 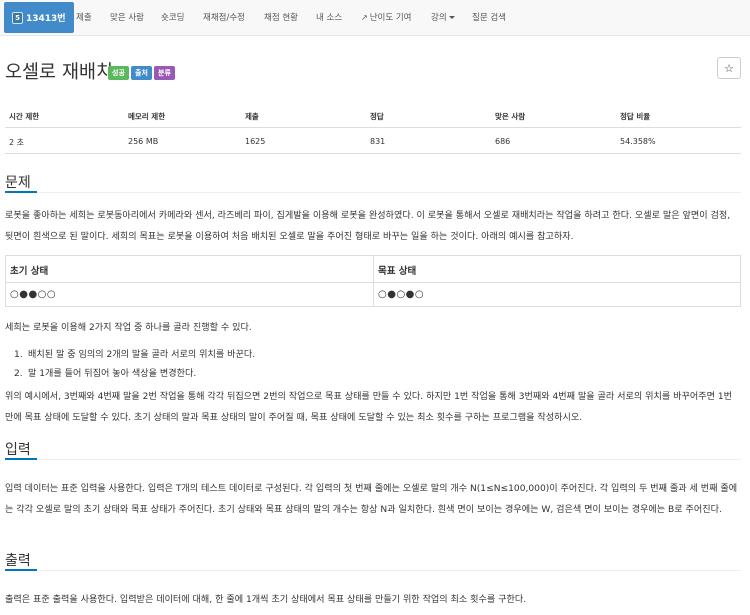 What do you see at coordinates (255, 141) in the screenshot?
I see `value-submissions: 1625` at bounding box center [255, 141].